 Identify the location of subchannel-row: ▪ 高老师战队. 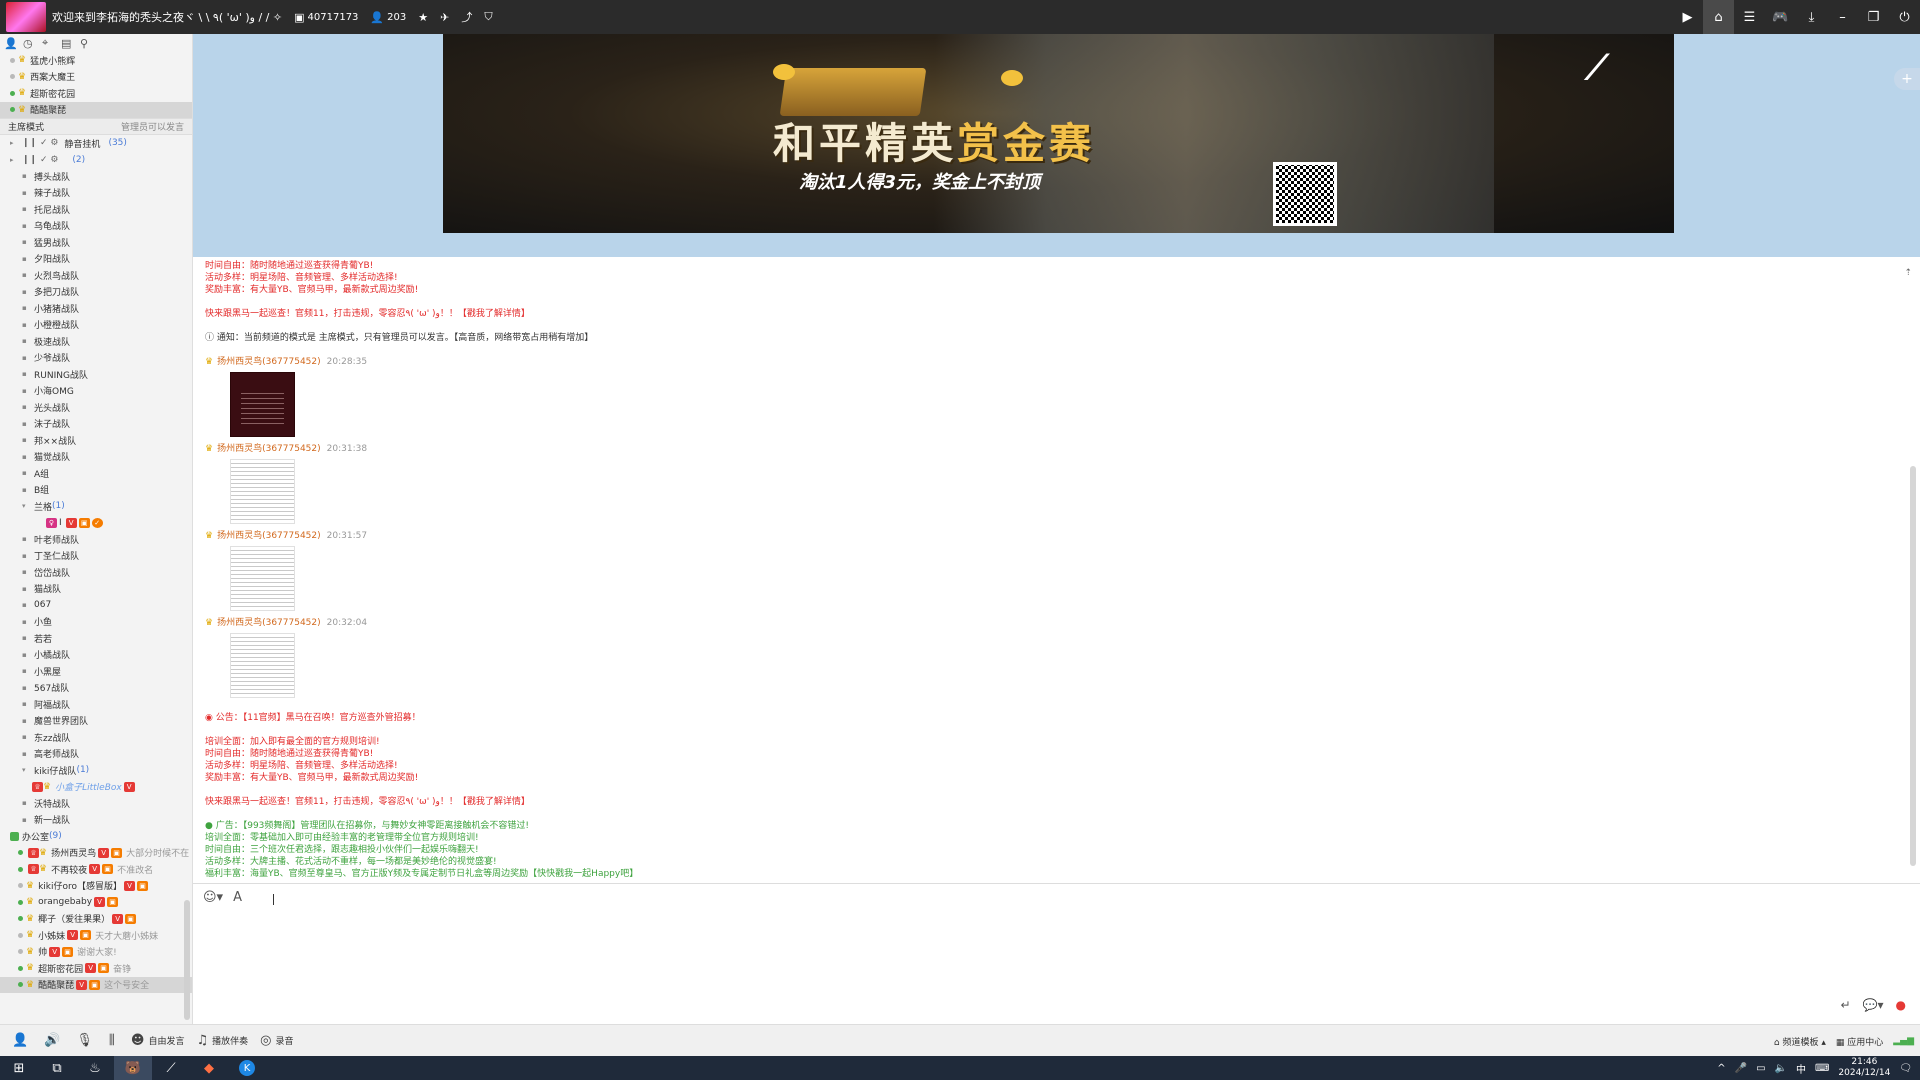
(96, 754).